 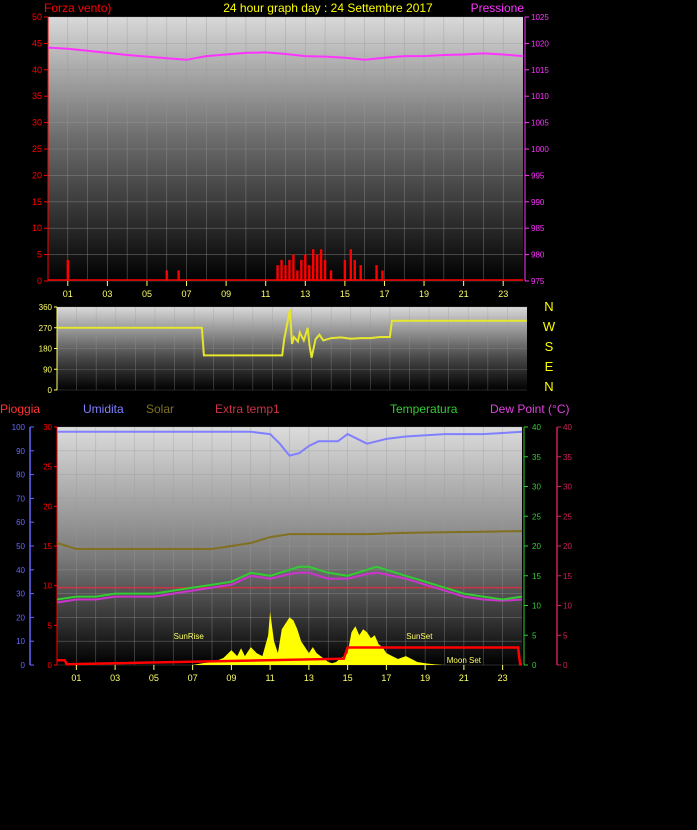 I want to click on panel-climate-x-ticks: 01 03 05 07 09 11 13 15 17 19 21 23, so click(x=289, y=674).